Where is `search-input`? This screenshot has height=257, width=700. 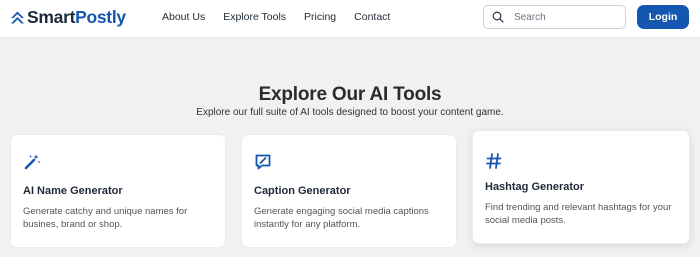
search-input is located at coordinates (564, 17).